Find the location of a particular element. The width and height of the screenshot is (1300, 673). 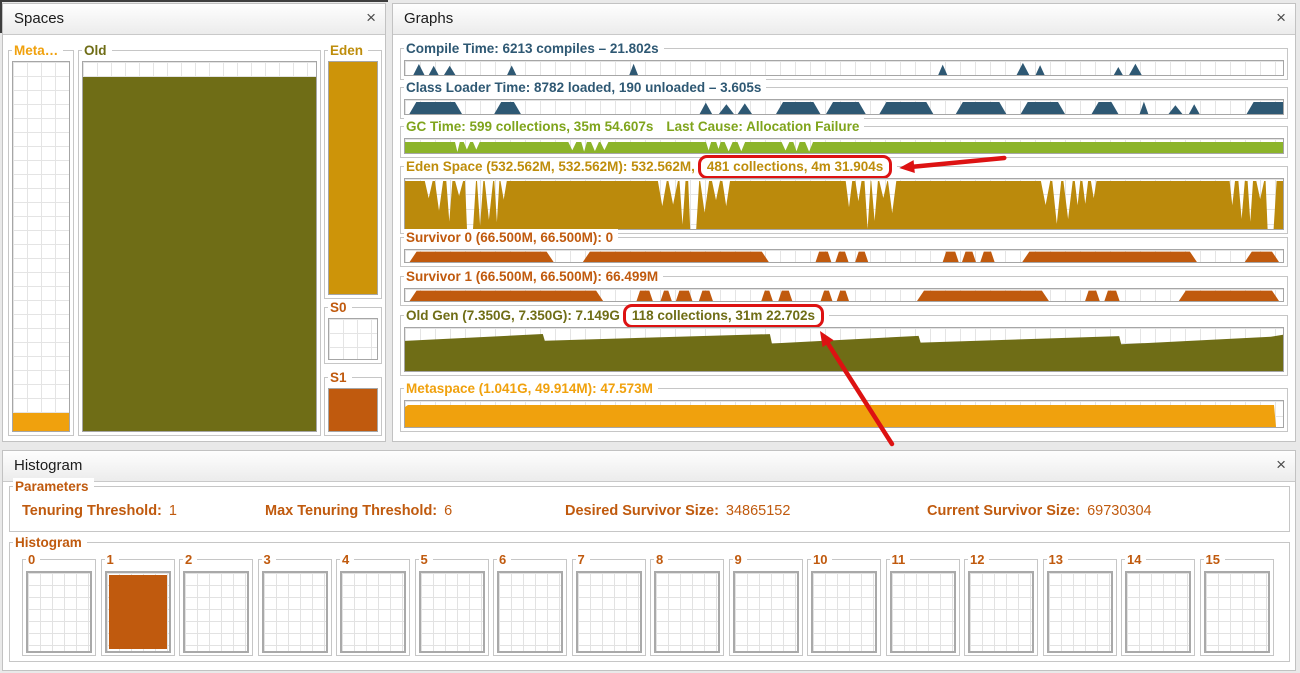

graph-title-text: Survivor 1 (66.500M, 66.500M): 66.499M is located at coordinates (532, 276).